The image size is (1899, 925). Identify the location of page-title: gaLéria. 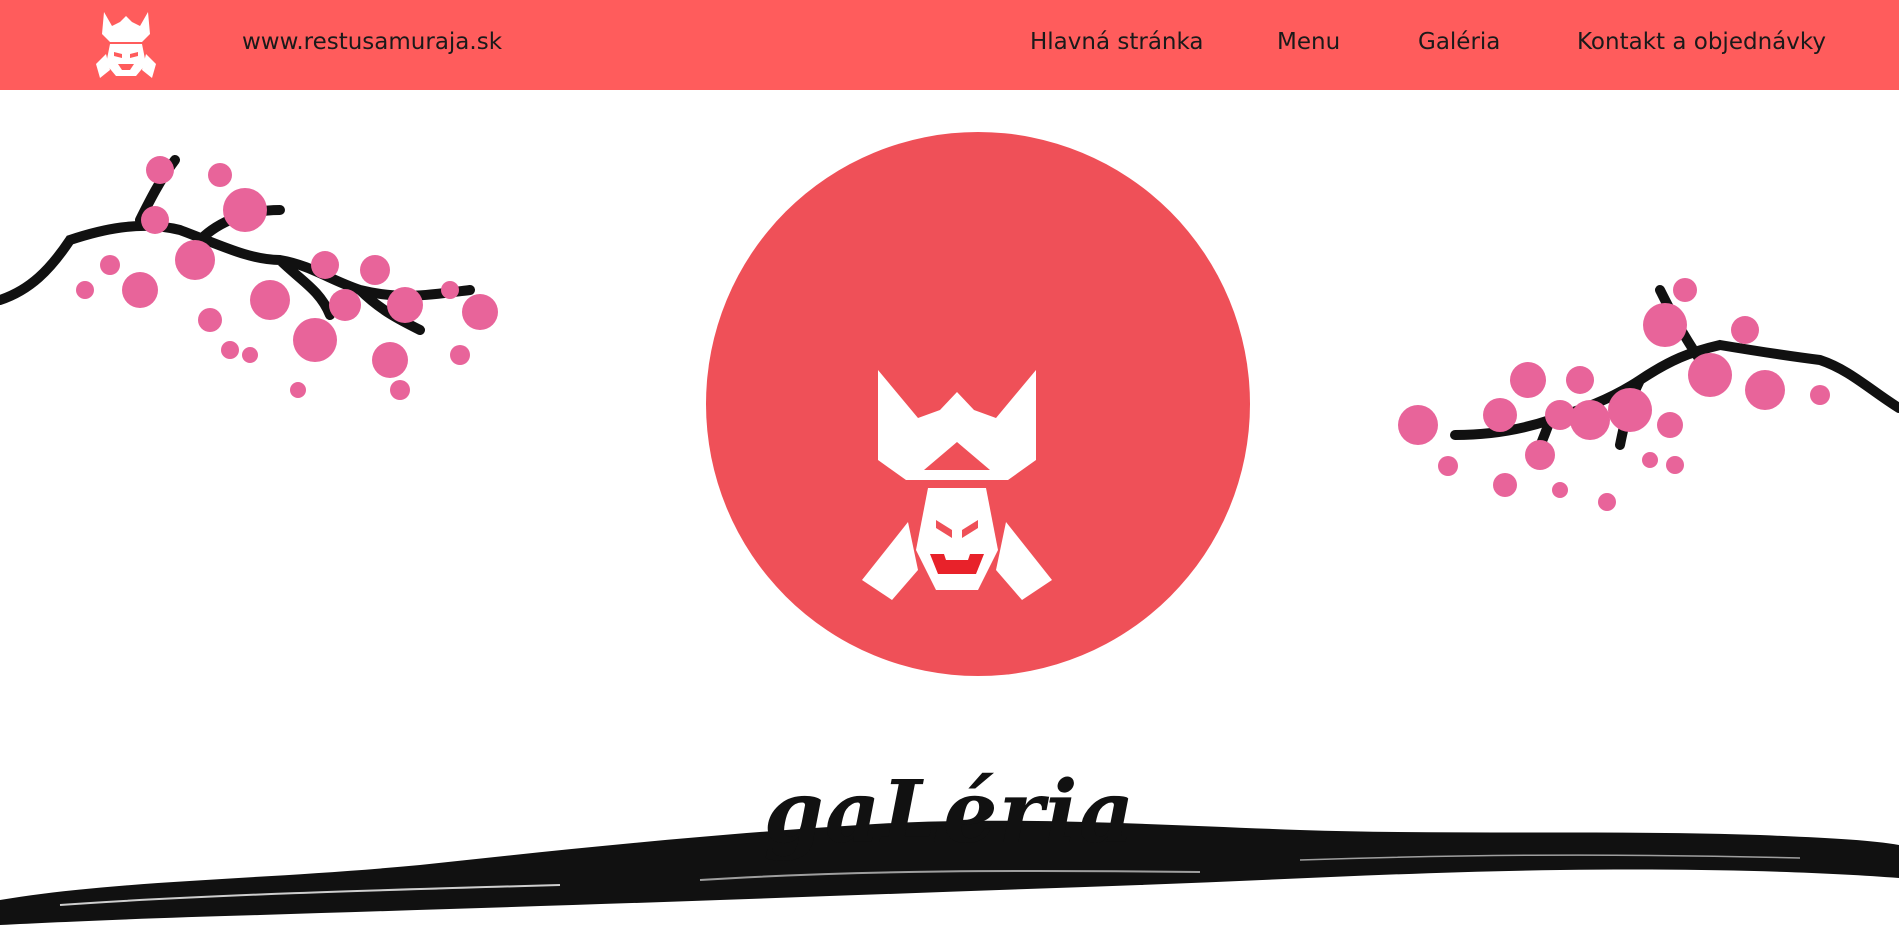
(949, 812).